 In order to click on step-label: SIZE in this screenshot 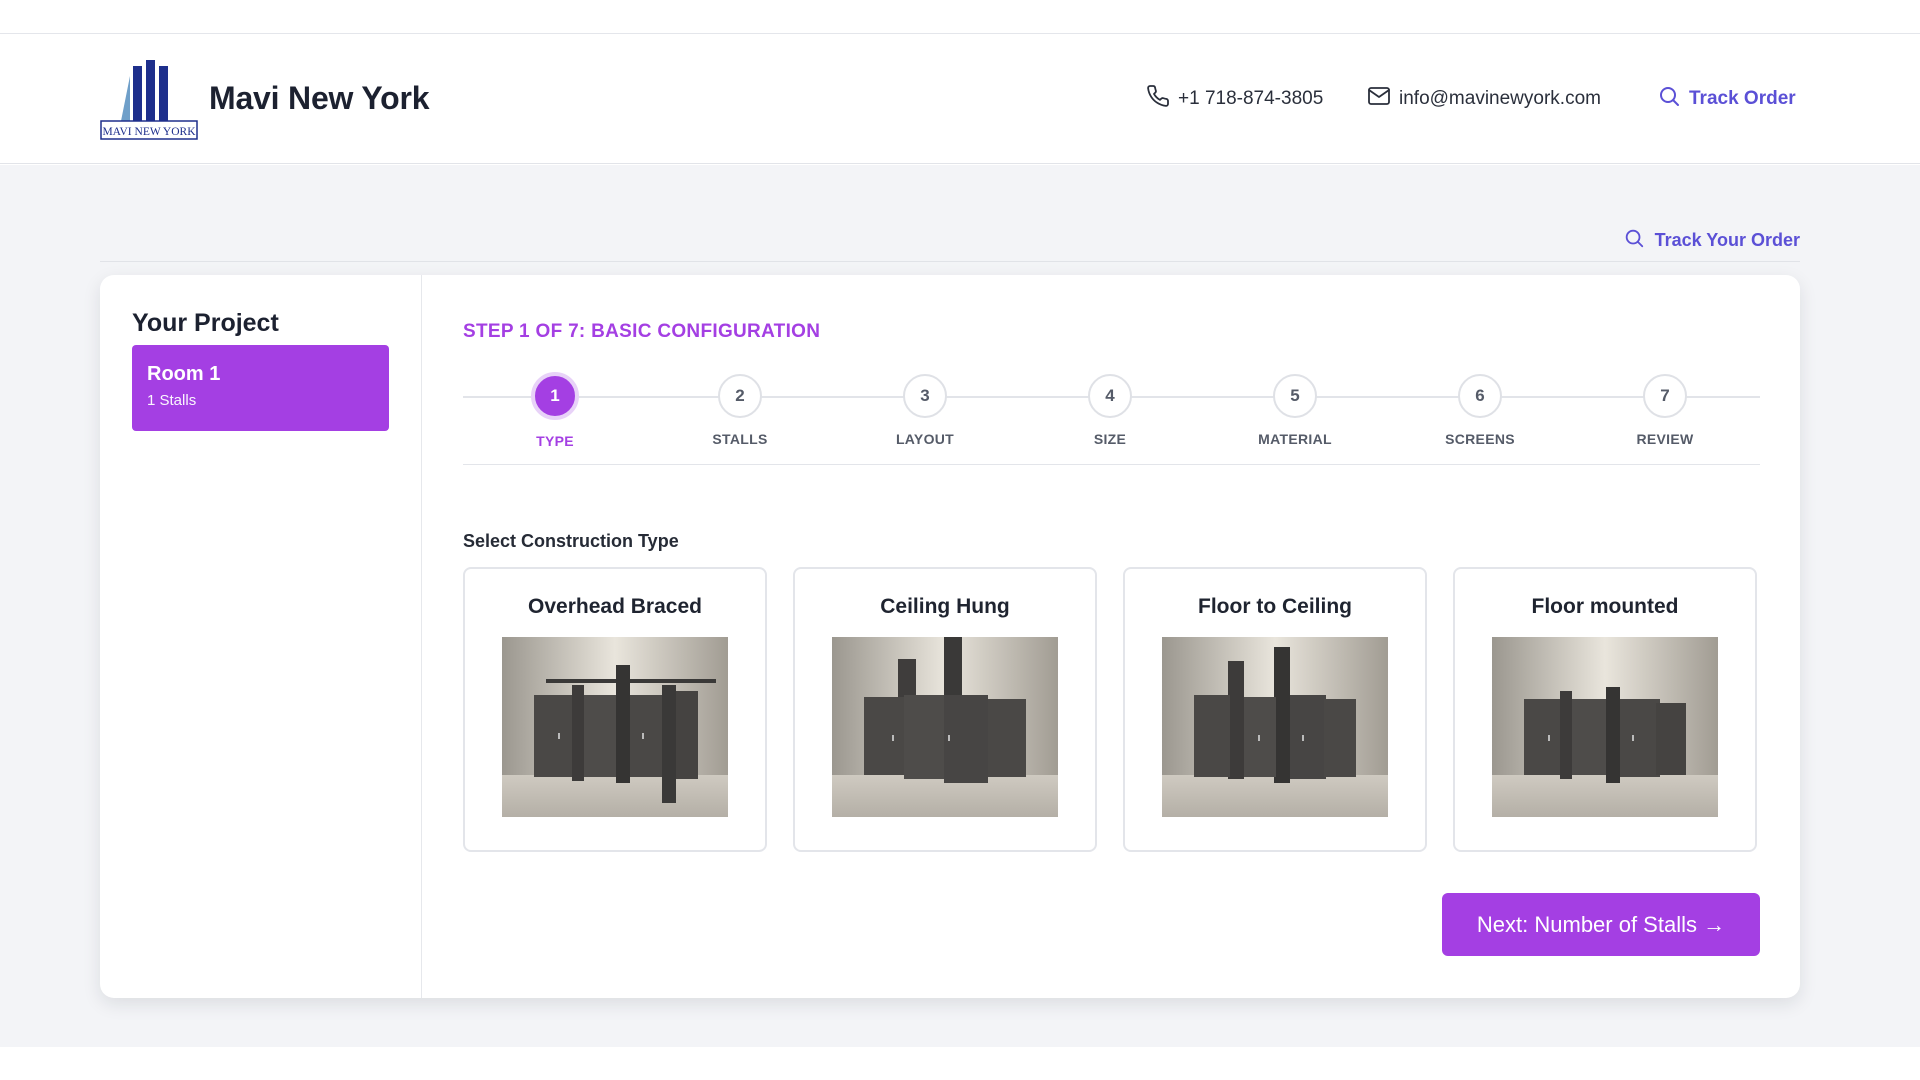, I will do `click(1110, 439)`.